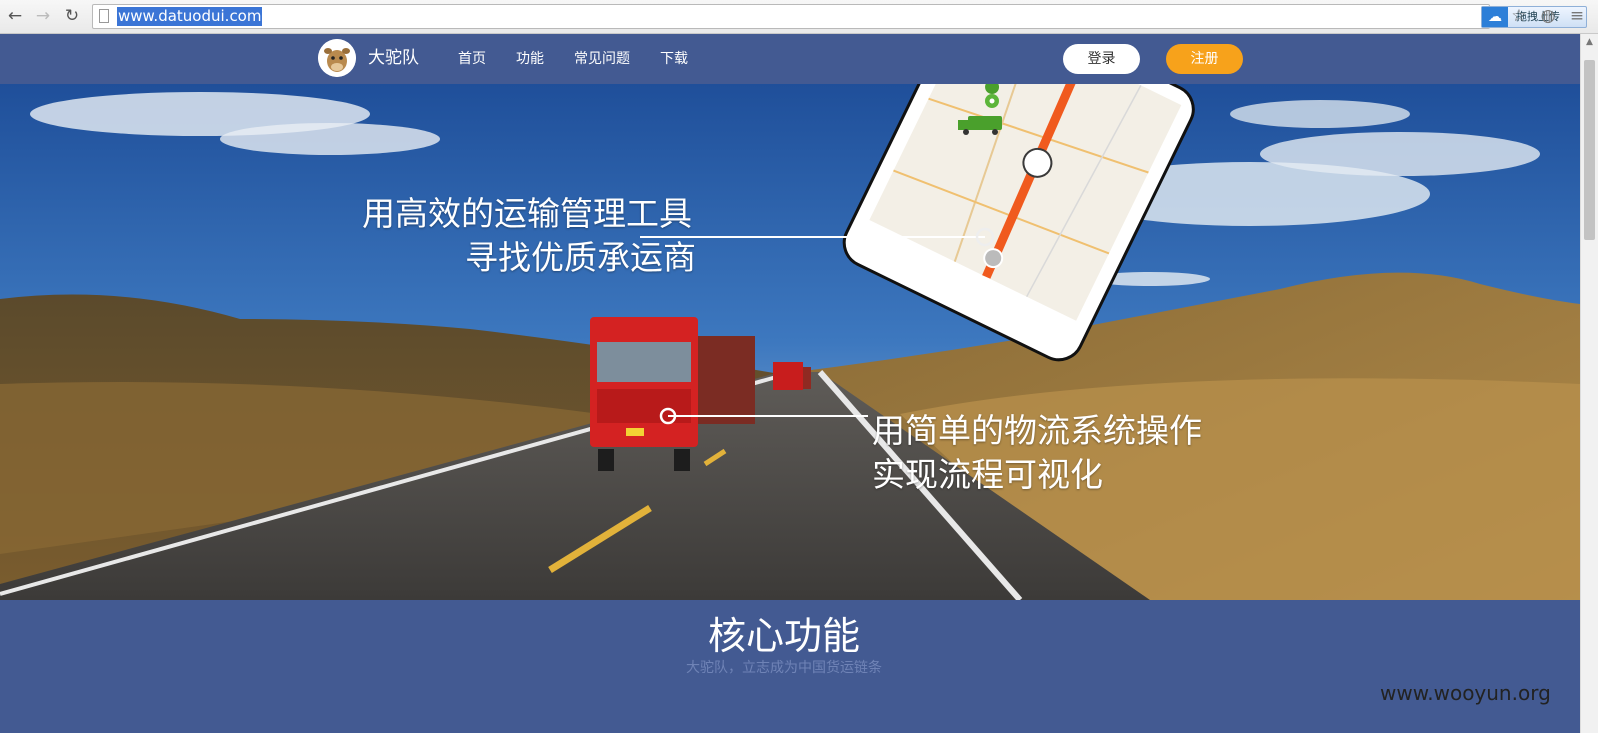 The height and width of the screenshot is (733, 1598). What do you see at coordinates (580, 257) in the screenshot?
I see `hero-headline-1b: 寻找优质承运商` at bounding box center [580, 257].